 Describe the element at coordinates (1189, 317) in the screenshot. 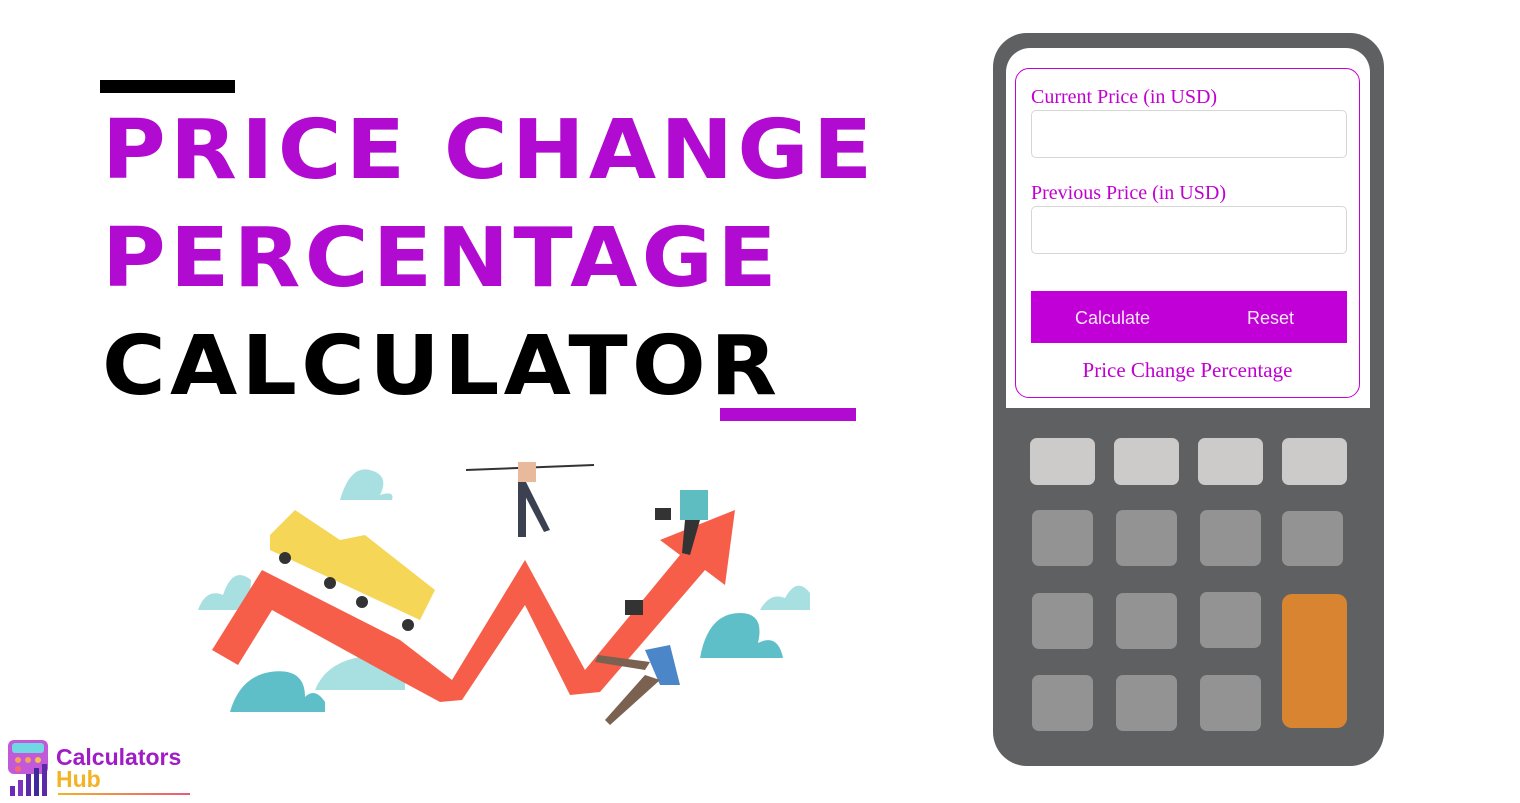

I see `button-bar: Calculate Reset` at that location.